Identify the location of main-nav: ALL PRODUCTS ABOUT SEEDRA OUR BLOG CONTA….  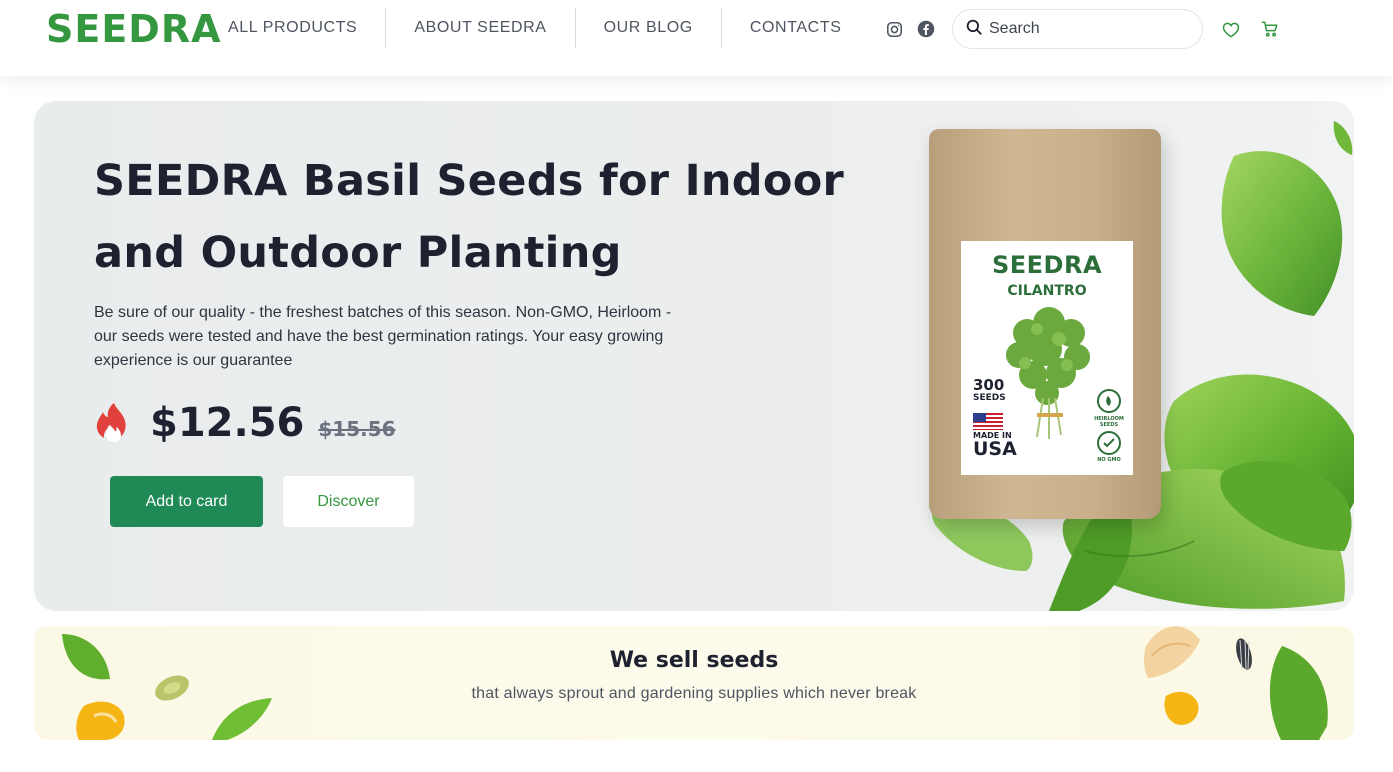
(534, 28).